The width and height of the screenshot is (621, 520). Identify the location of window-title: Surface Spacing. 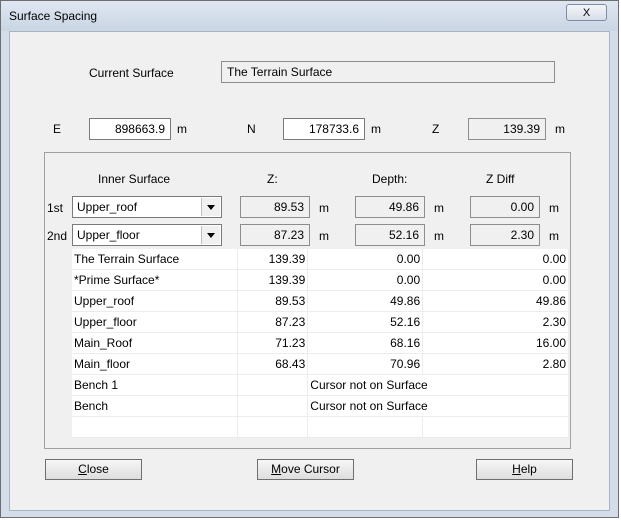
(53, 16).